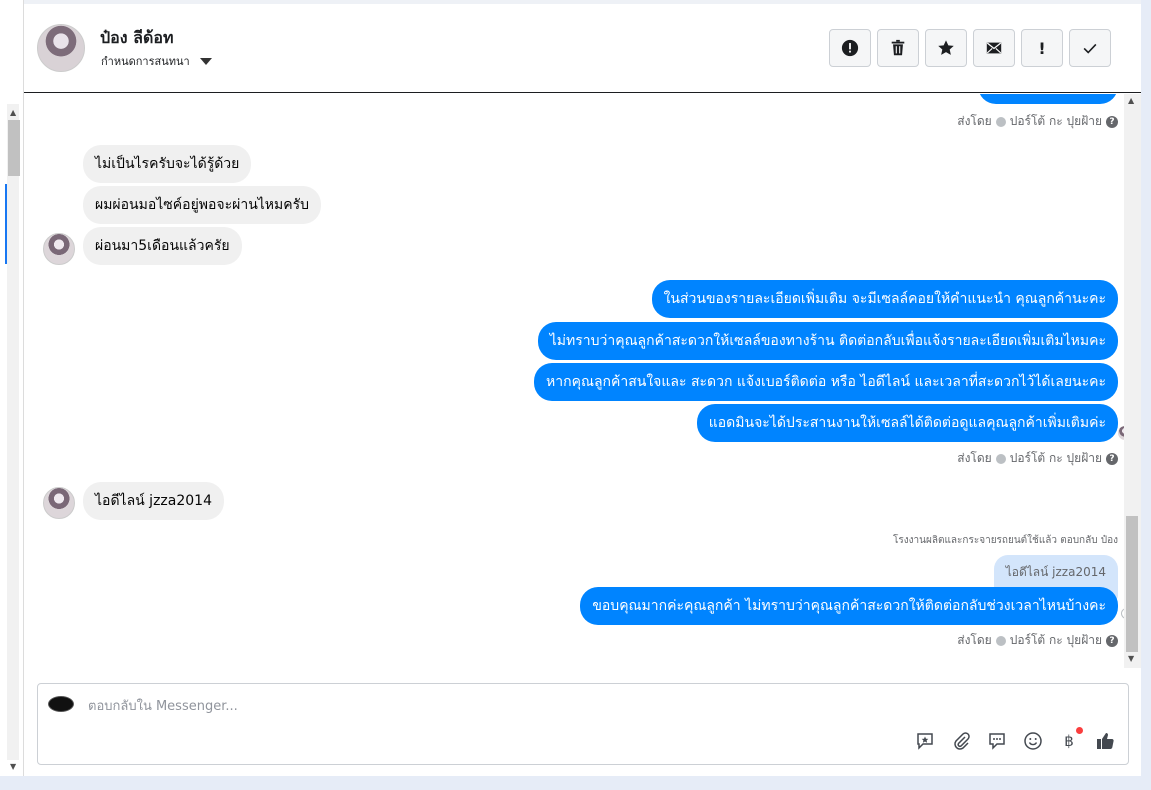 The width and height of the screenshot is (1151, 790). Describe the element at coordinates (970, 48) in the screenshot. I see `conversation-toolbar: !` at that location.